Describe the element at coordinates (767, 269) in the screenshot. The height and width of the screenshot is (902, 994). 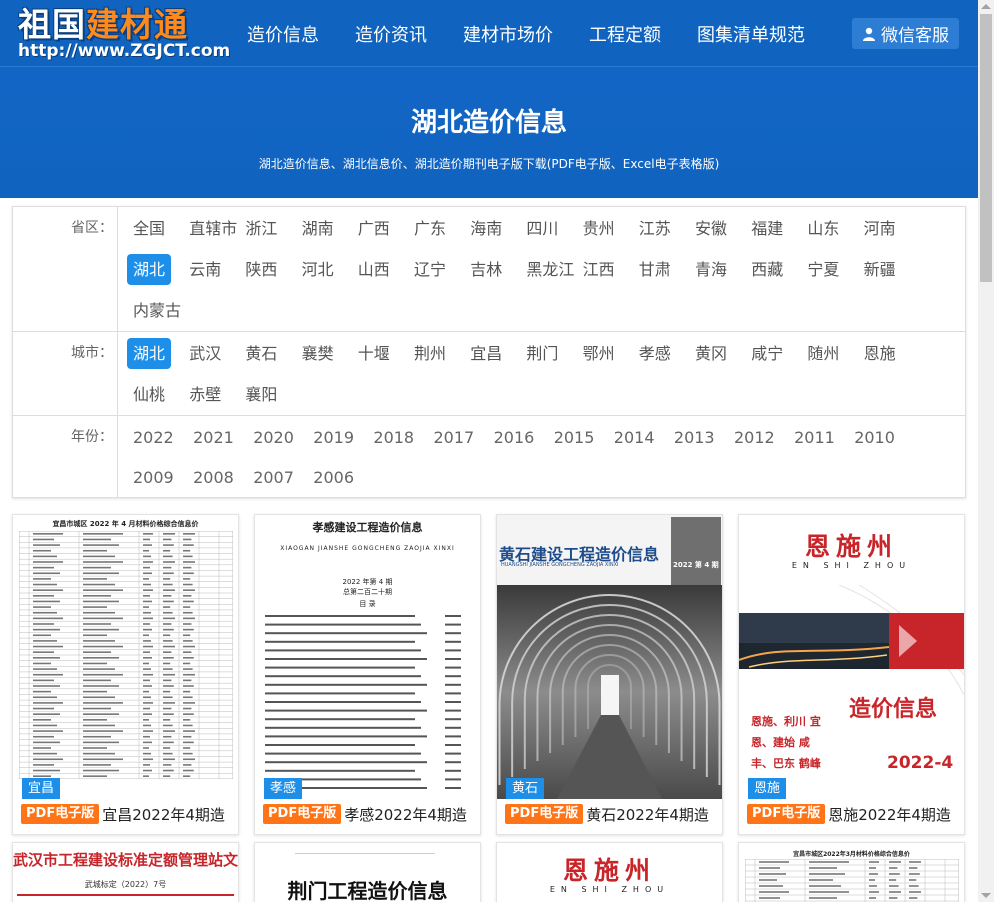
I see `province-option-25: 西藏` at that location.